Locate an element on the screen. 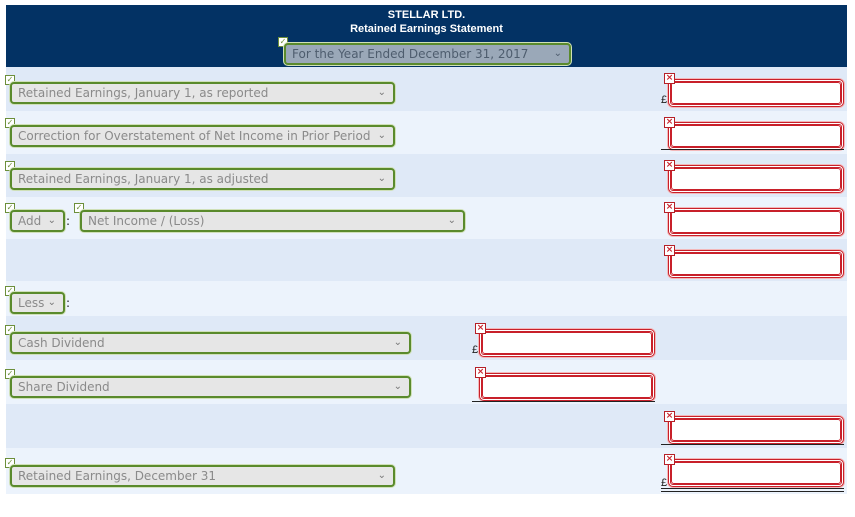  add-less-select: Add ⌄ is located at coordinates (37, 221).